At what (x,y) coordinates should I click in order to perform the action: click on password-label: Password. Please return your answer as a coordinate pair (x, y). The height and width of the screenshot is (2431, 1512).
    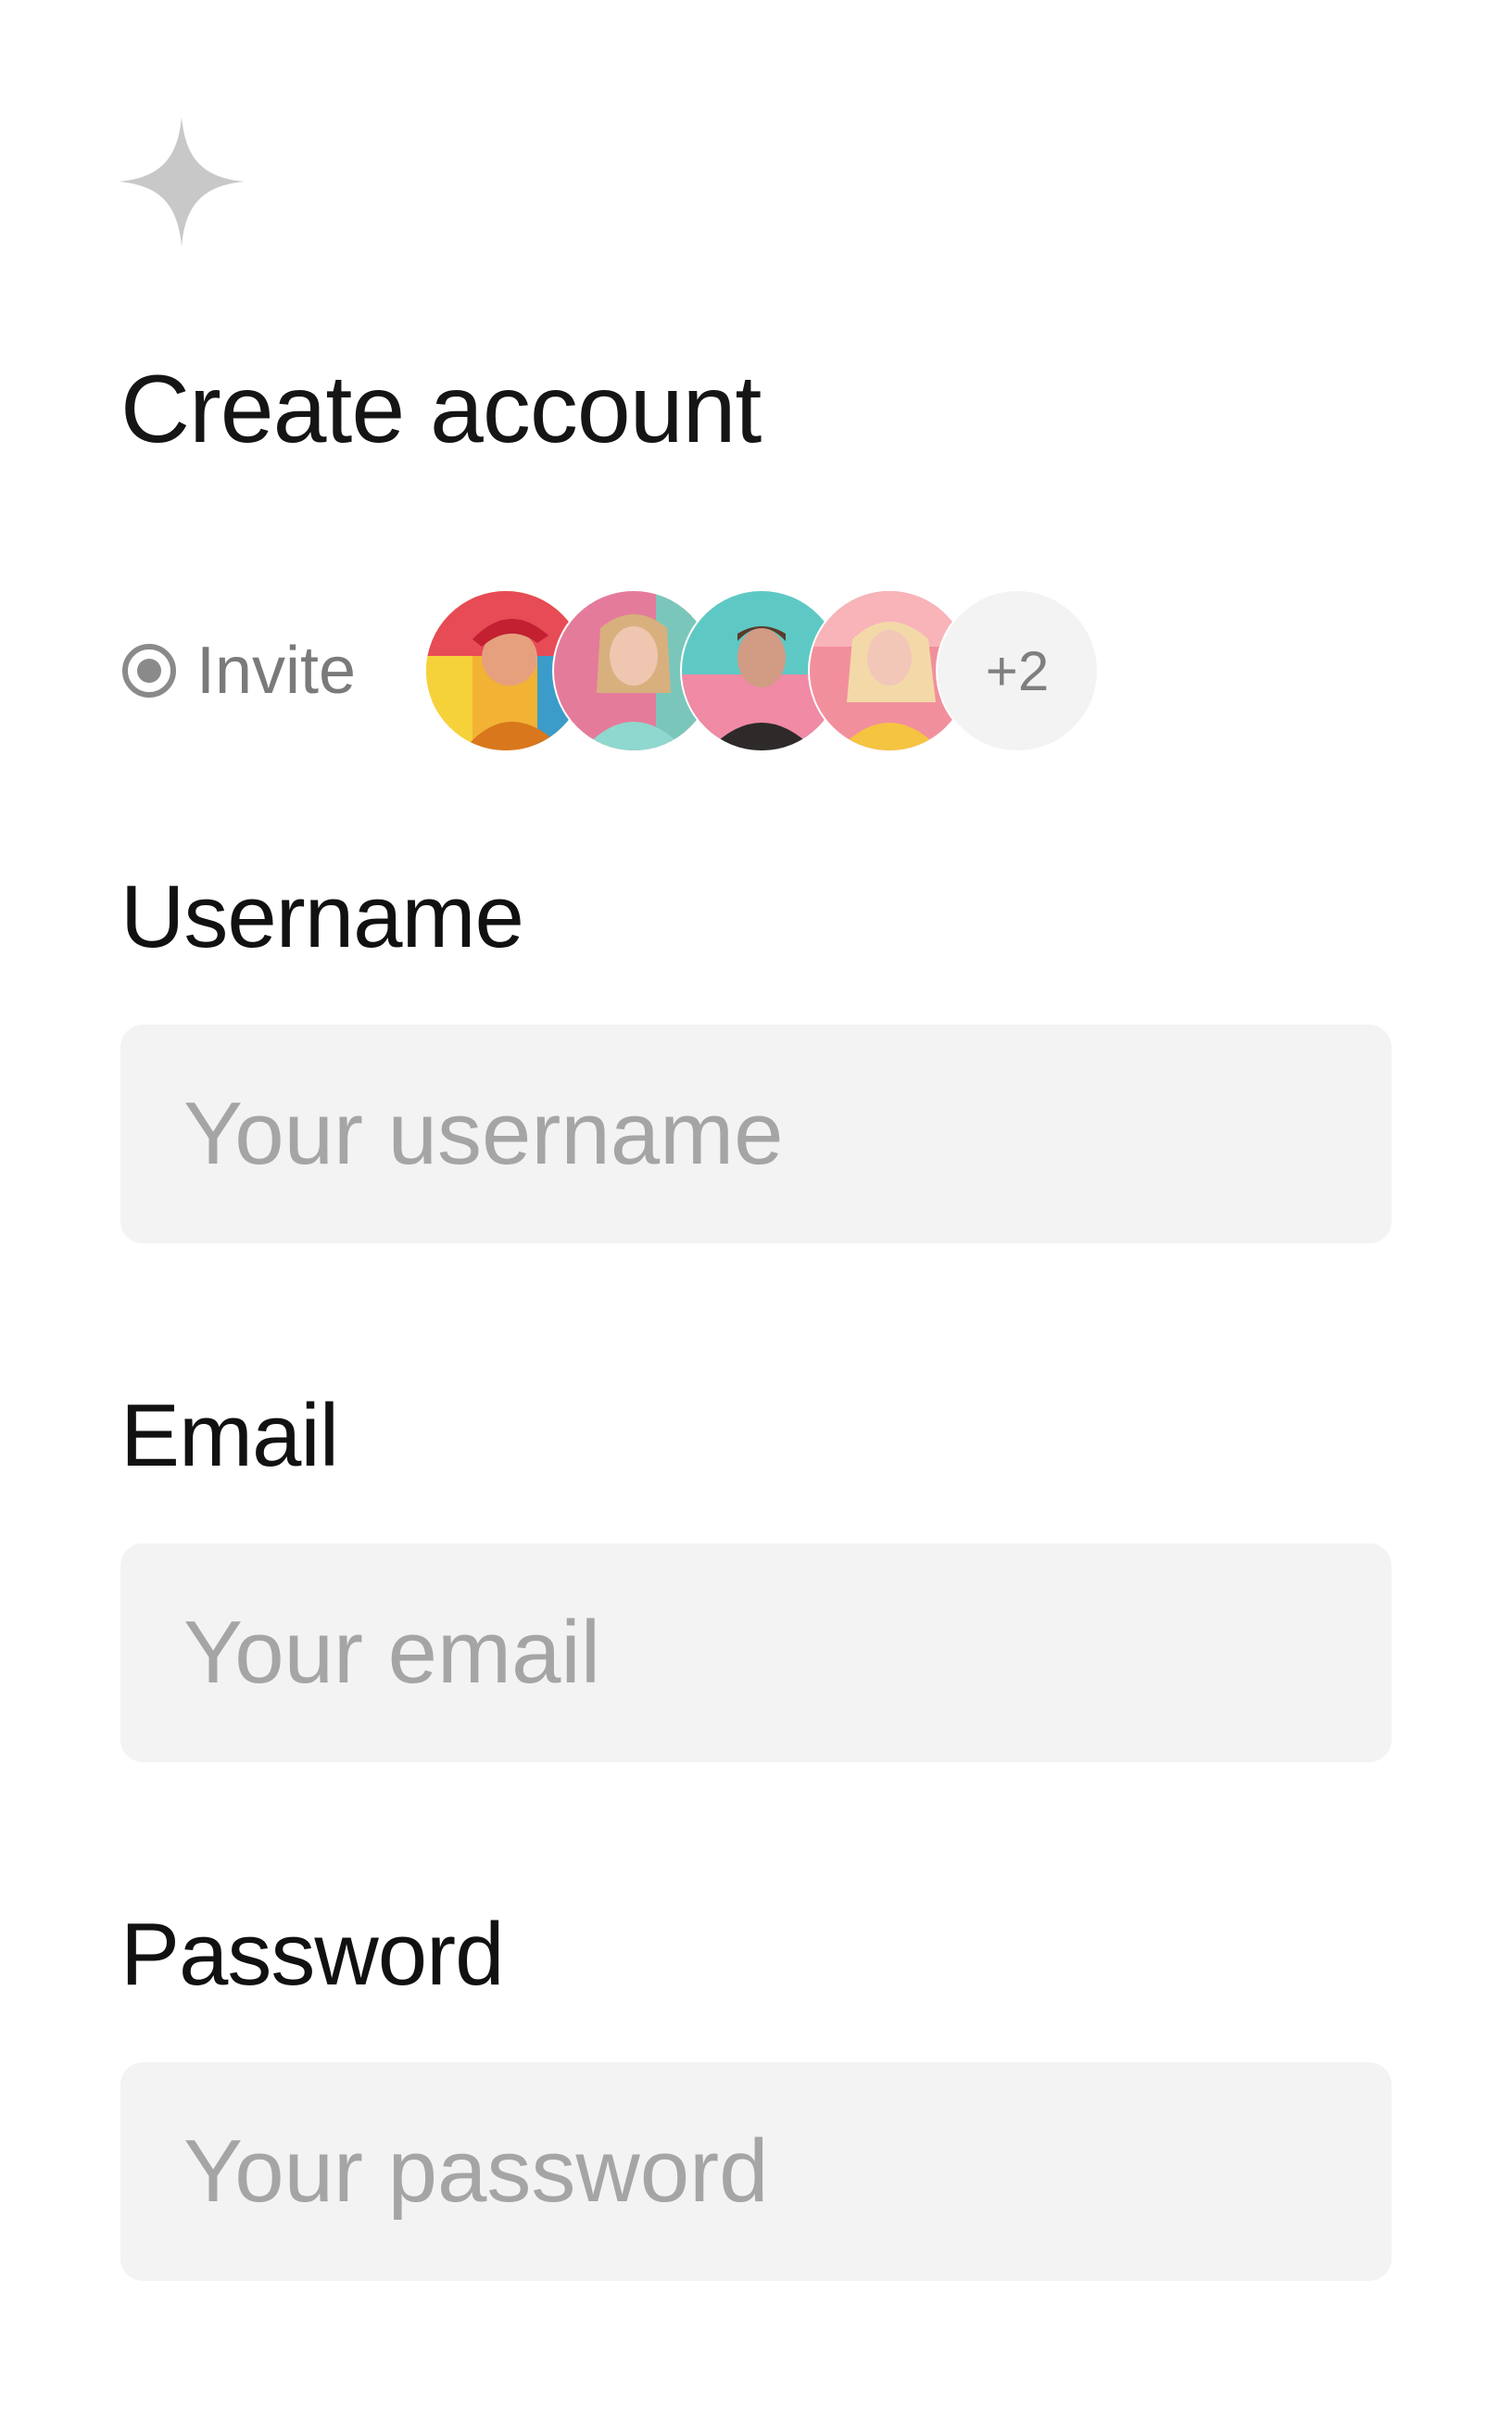
    Looking at the image, I should click on (312, 1954).